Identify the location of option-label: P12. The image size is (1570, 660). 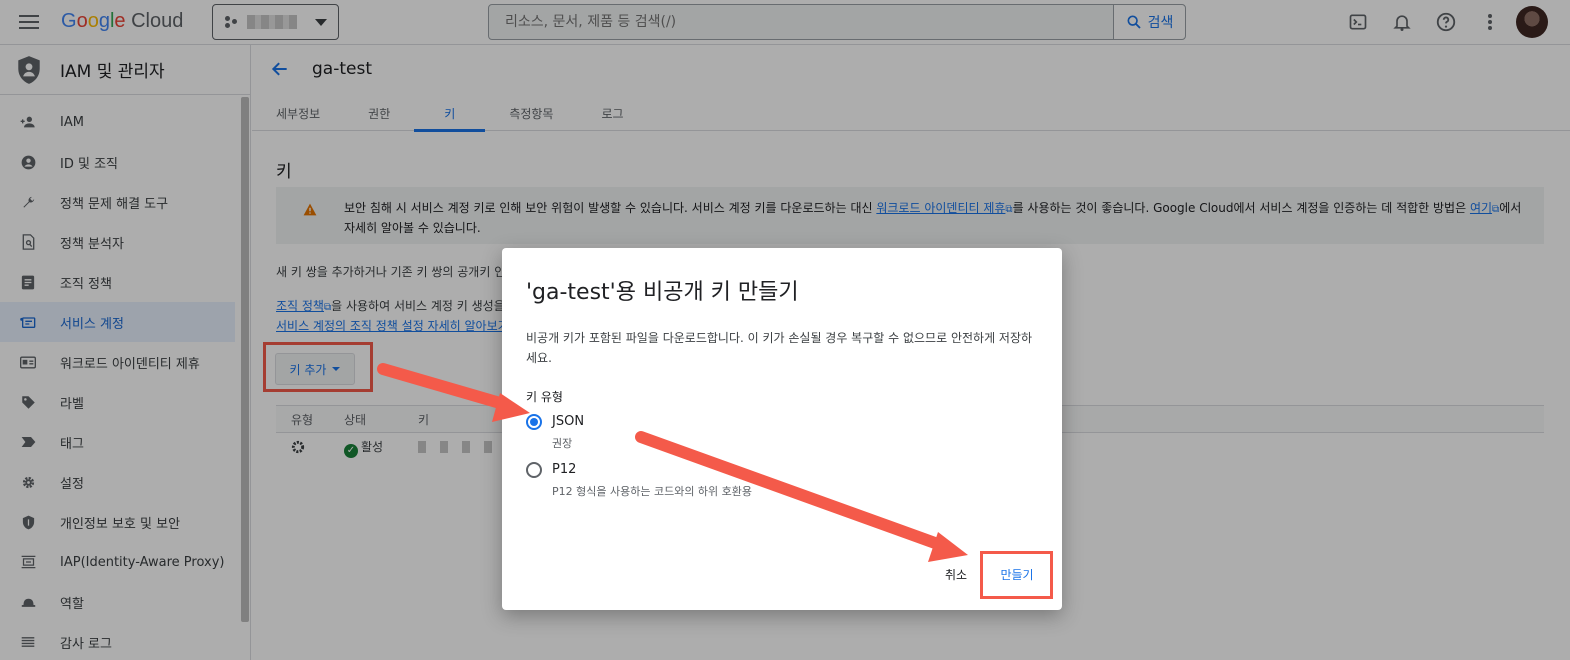
(564, 469).